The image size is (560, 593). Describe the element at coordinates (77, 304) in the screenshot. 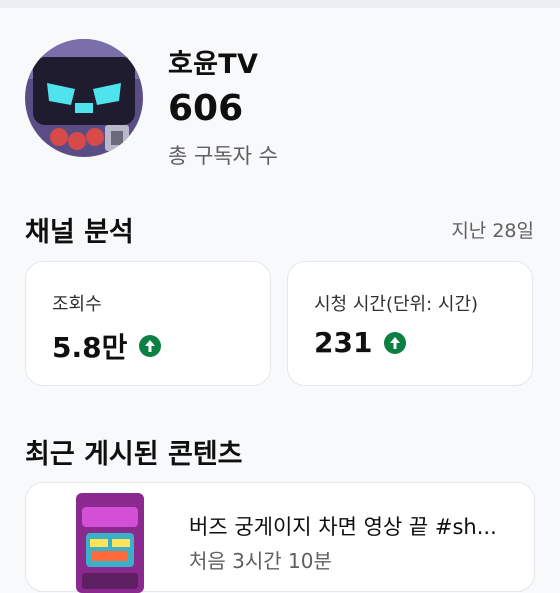

I see `views-label: 조회수` at that location.